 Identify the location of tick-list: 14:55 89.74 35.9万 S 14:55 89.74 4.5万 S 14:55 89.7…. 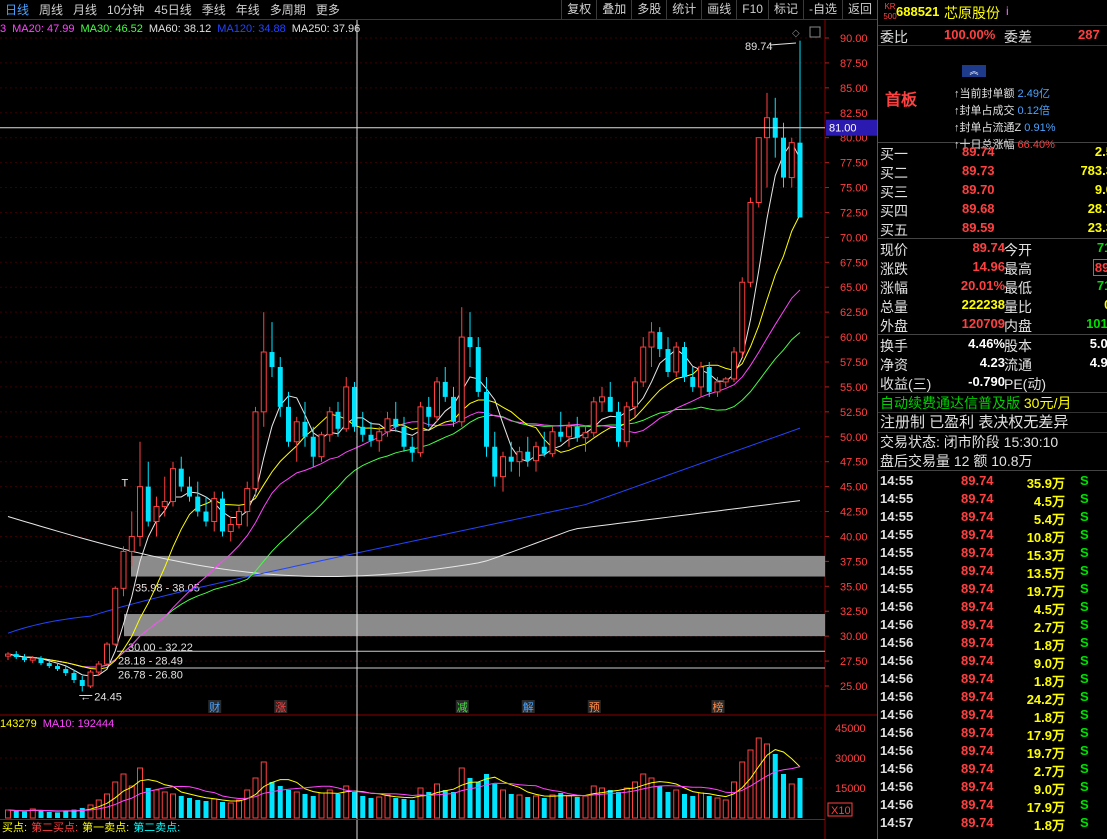
(992, 652).